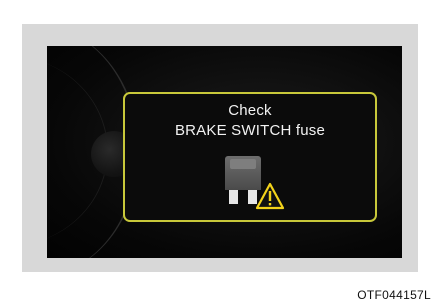  What do you see at coordinates (250, 110) in the screenshot?
I see `warning-title: Check` at bounding box center [250, 110].